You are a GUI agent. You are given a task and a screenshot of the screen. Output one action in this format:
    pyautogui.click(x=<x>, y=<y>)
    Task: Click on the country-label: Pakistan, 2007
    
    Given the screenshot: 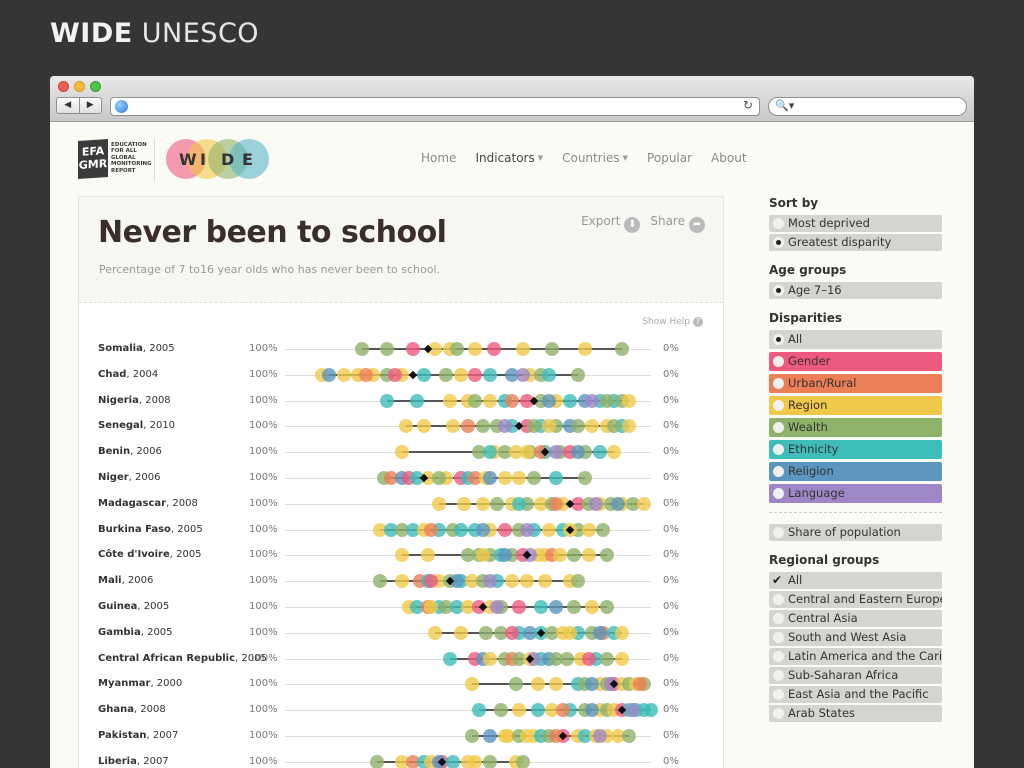 What is the action you would take?
    pyautogui.click(x=138, y=735)
    